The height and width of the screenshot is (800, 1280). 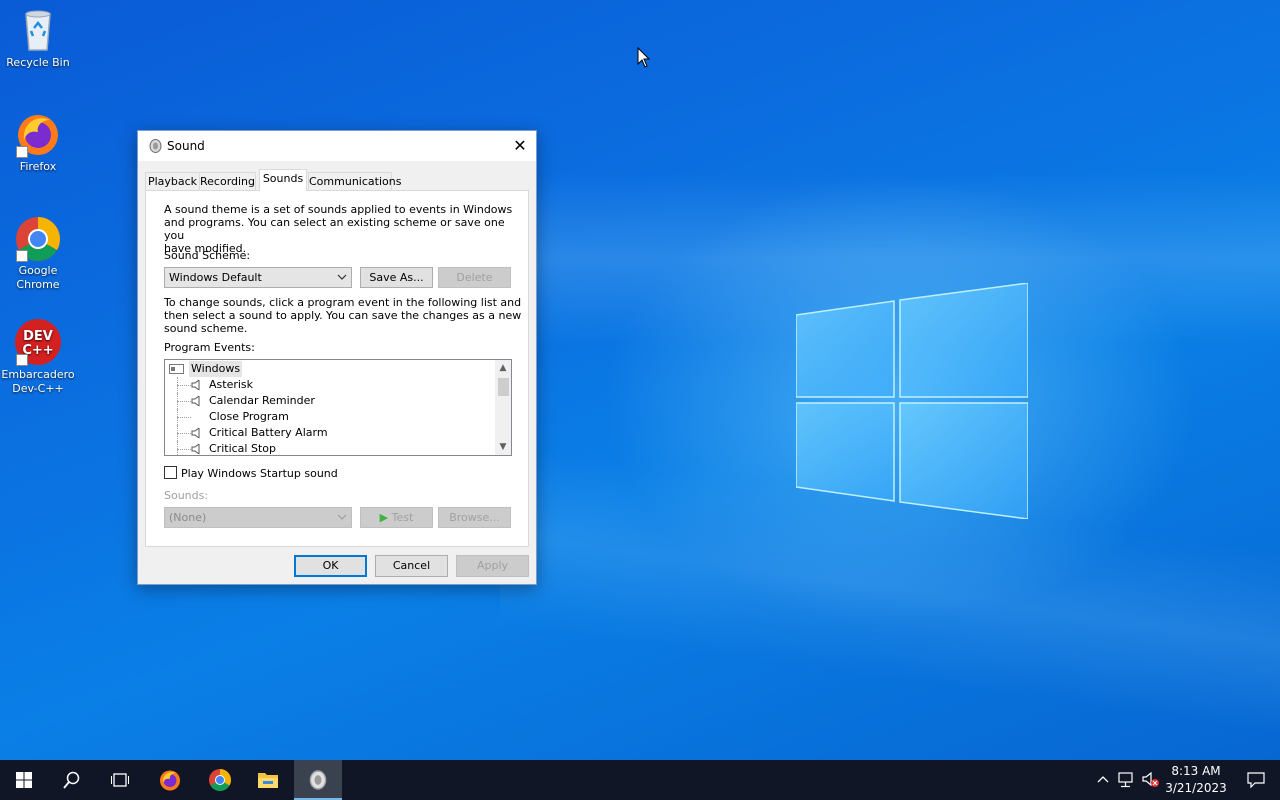 I want to click on clock: 8:13 AM 3/21/2023, so click(x=1196, y=780).